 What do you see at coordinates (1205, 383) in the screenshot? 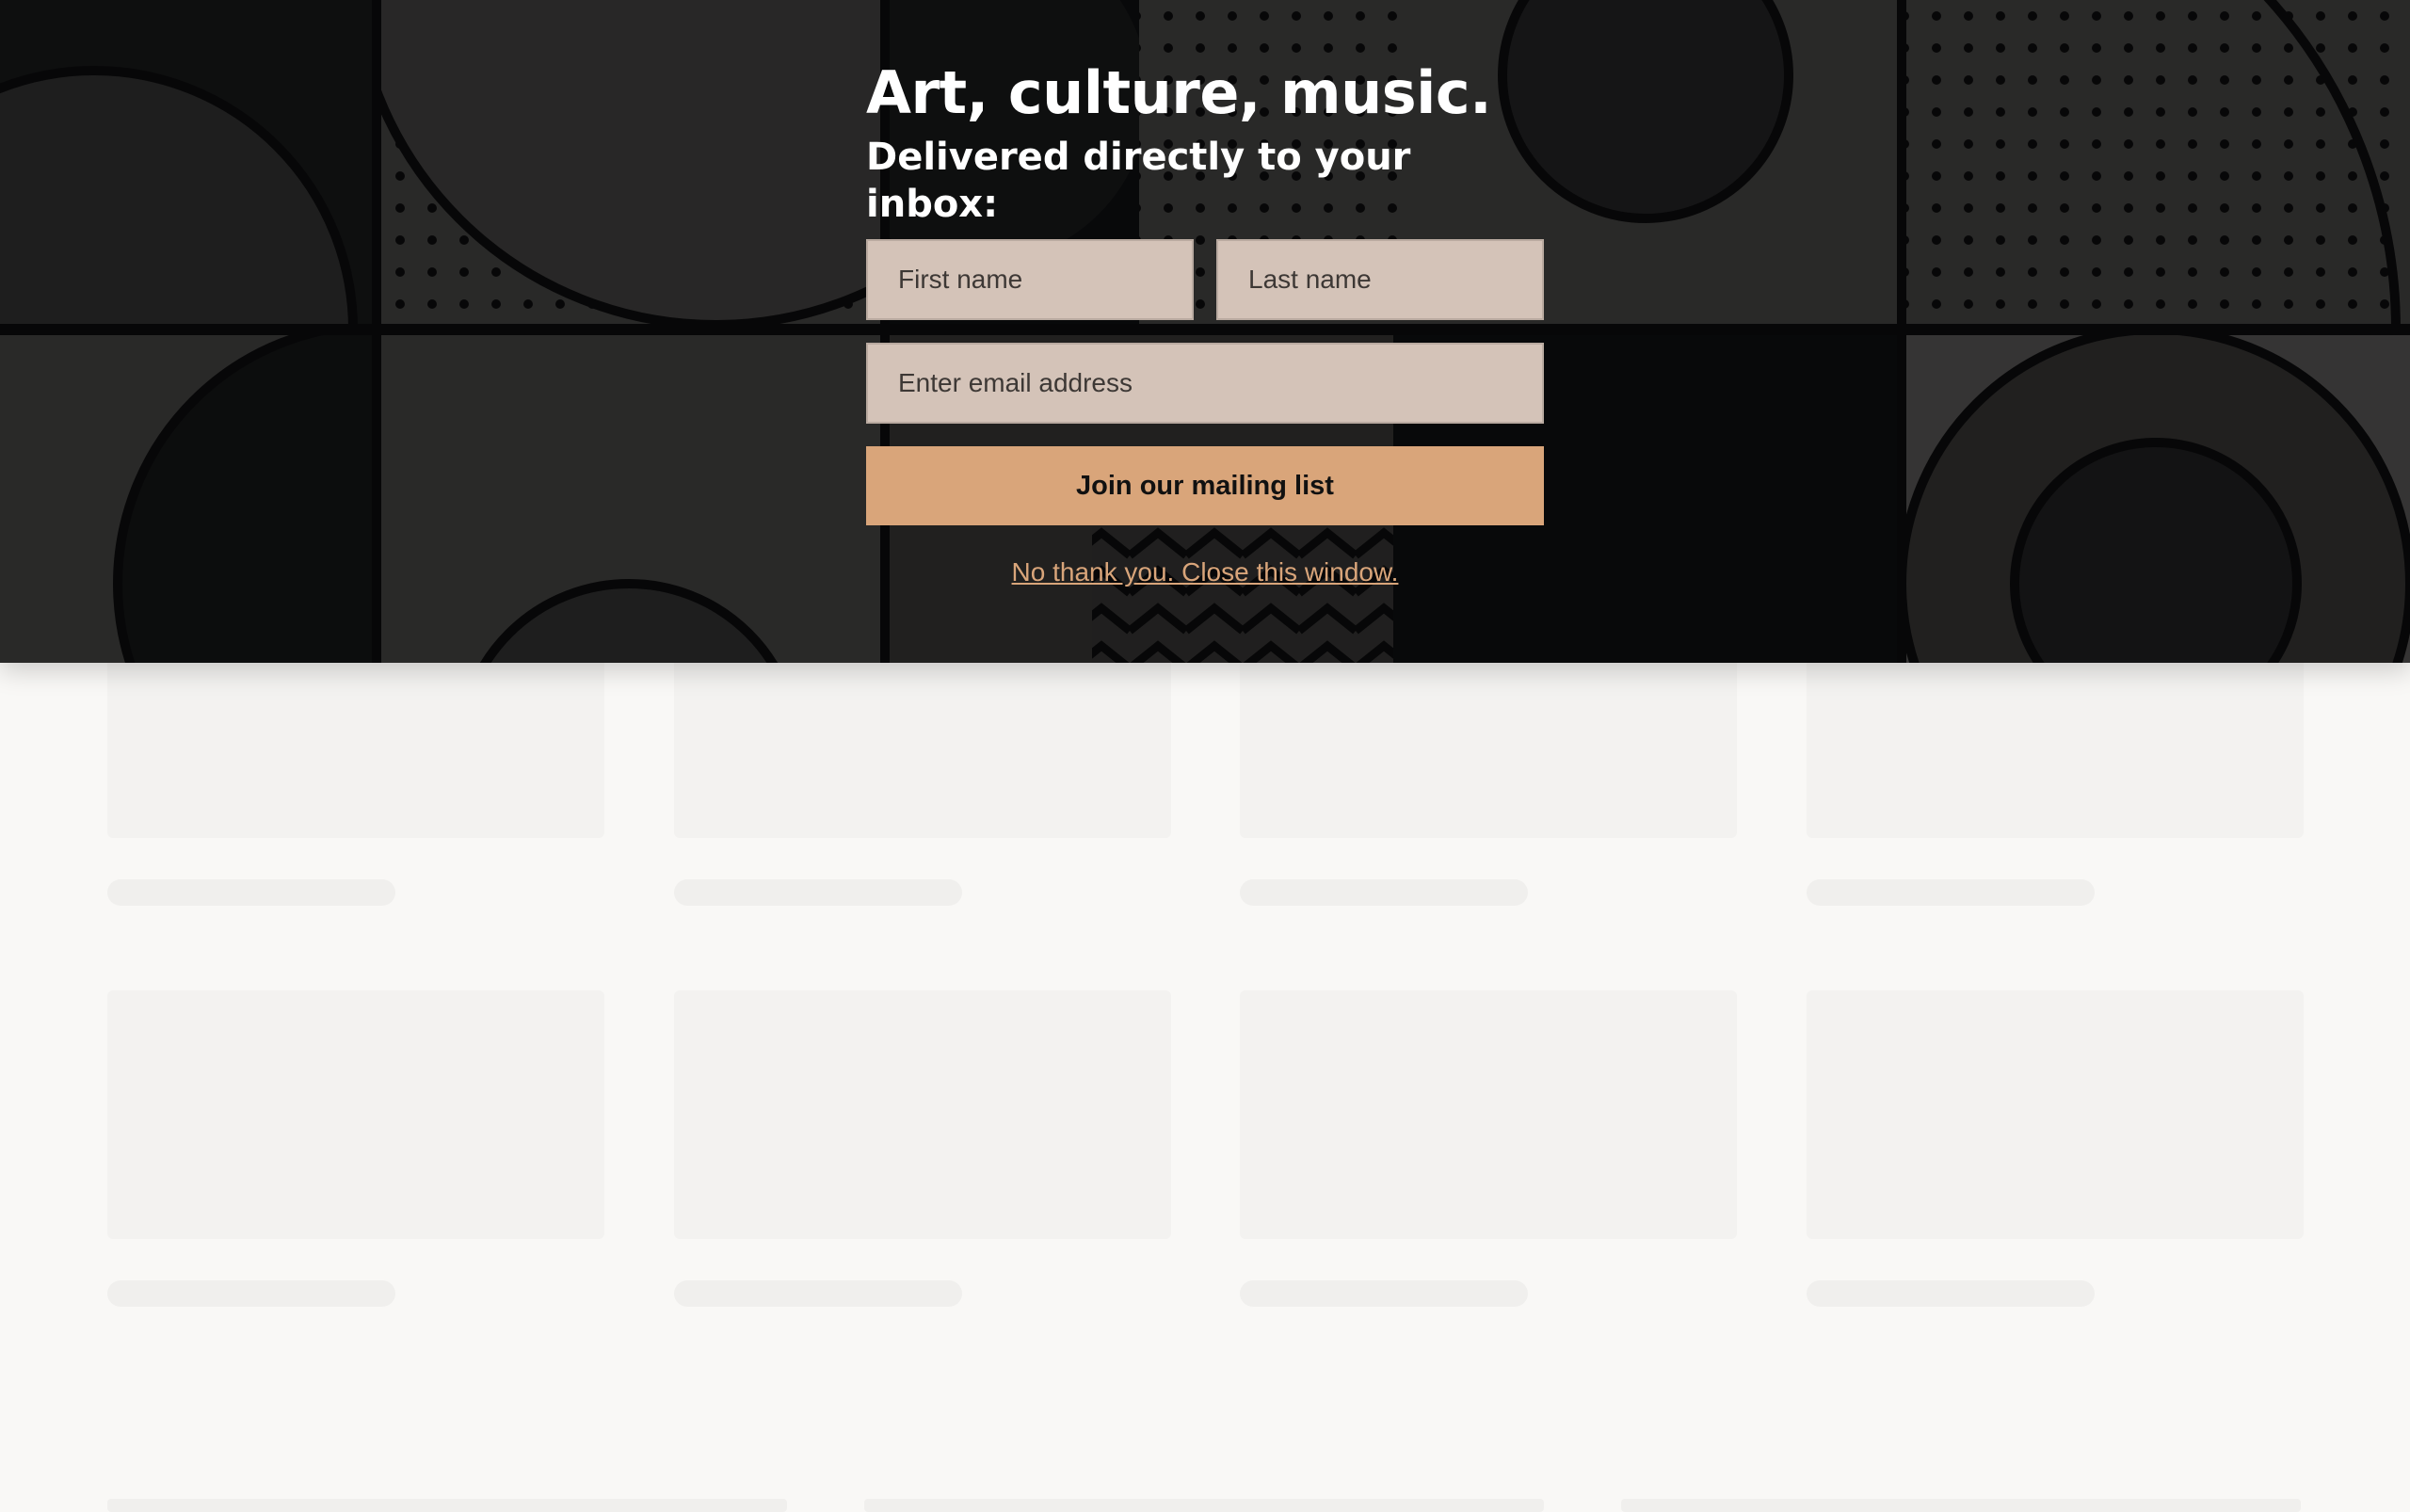
I see `email-field` at bounding box center [1205, 383].